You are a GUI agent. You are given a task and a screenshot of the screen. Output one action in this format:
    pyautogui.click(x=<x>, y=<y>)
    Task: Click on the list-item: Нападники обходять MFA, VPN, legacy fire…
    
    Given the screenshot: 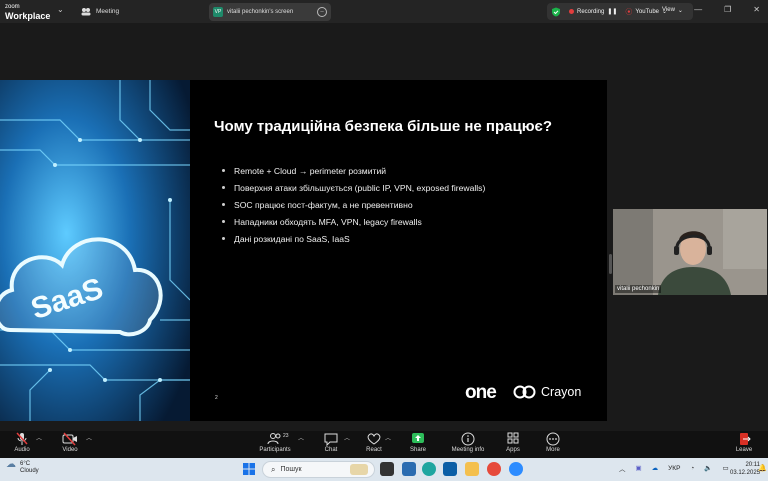 What is the action you would take?
    pyautogui.click(x=353, y=221)
    